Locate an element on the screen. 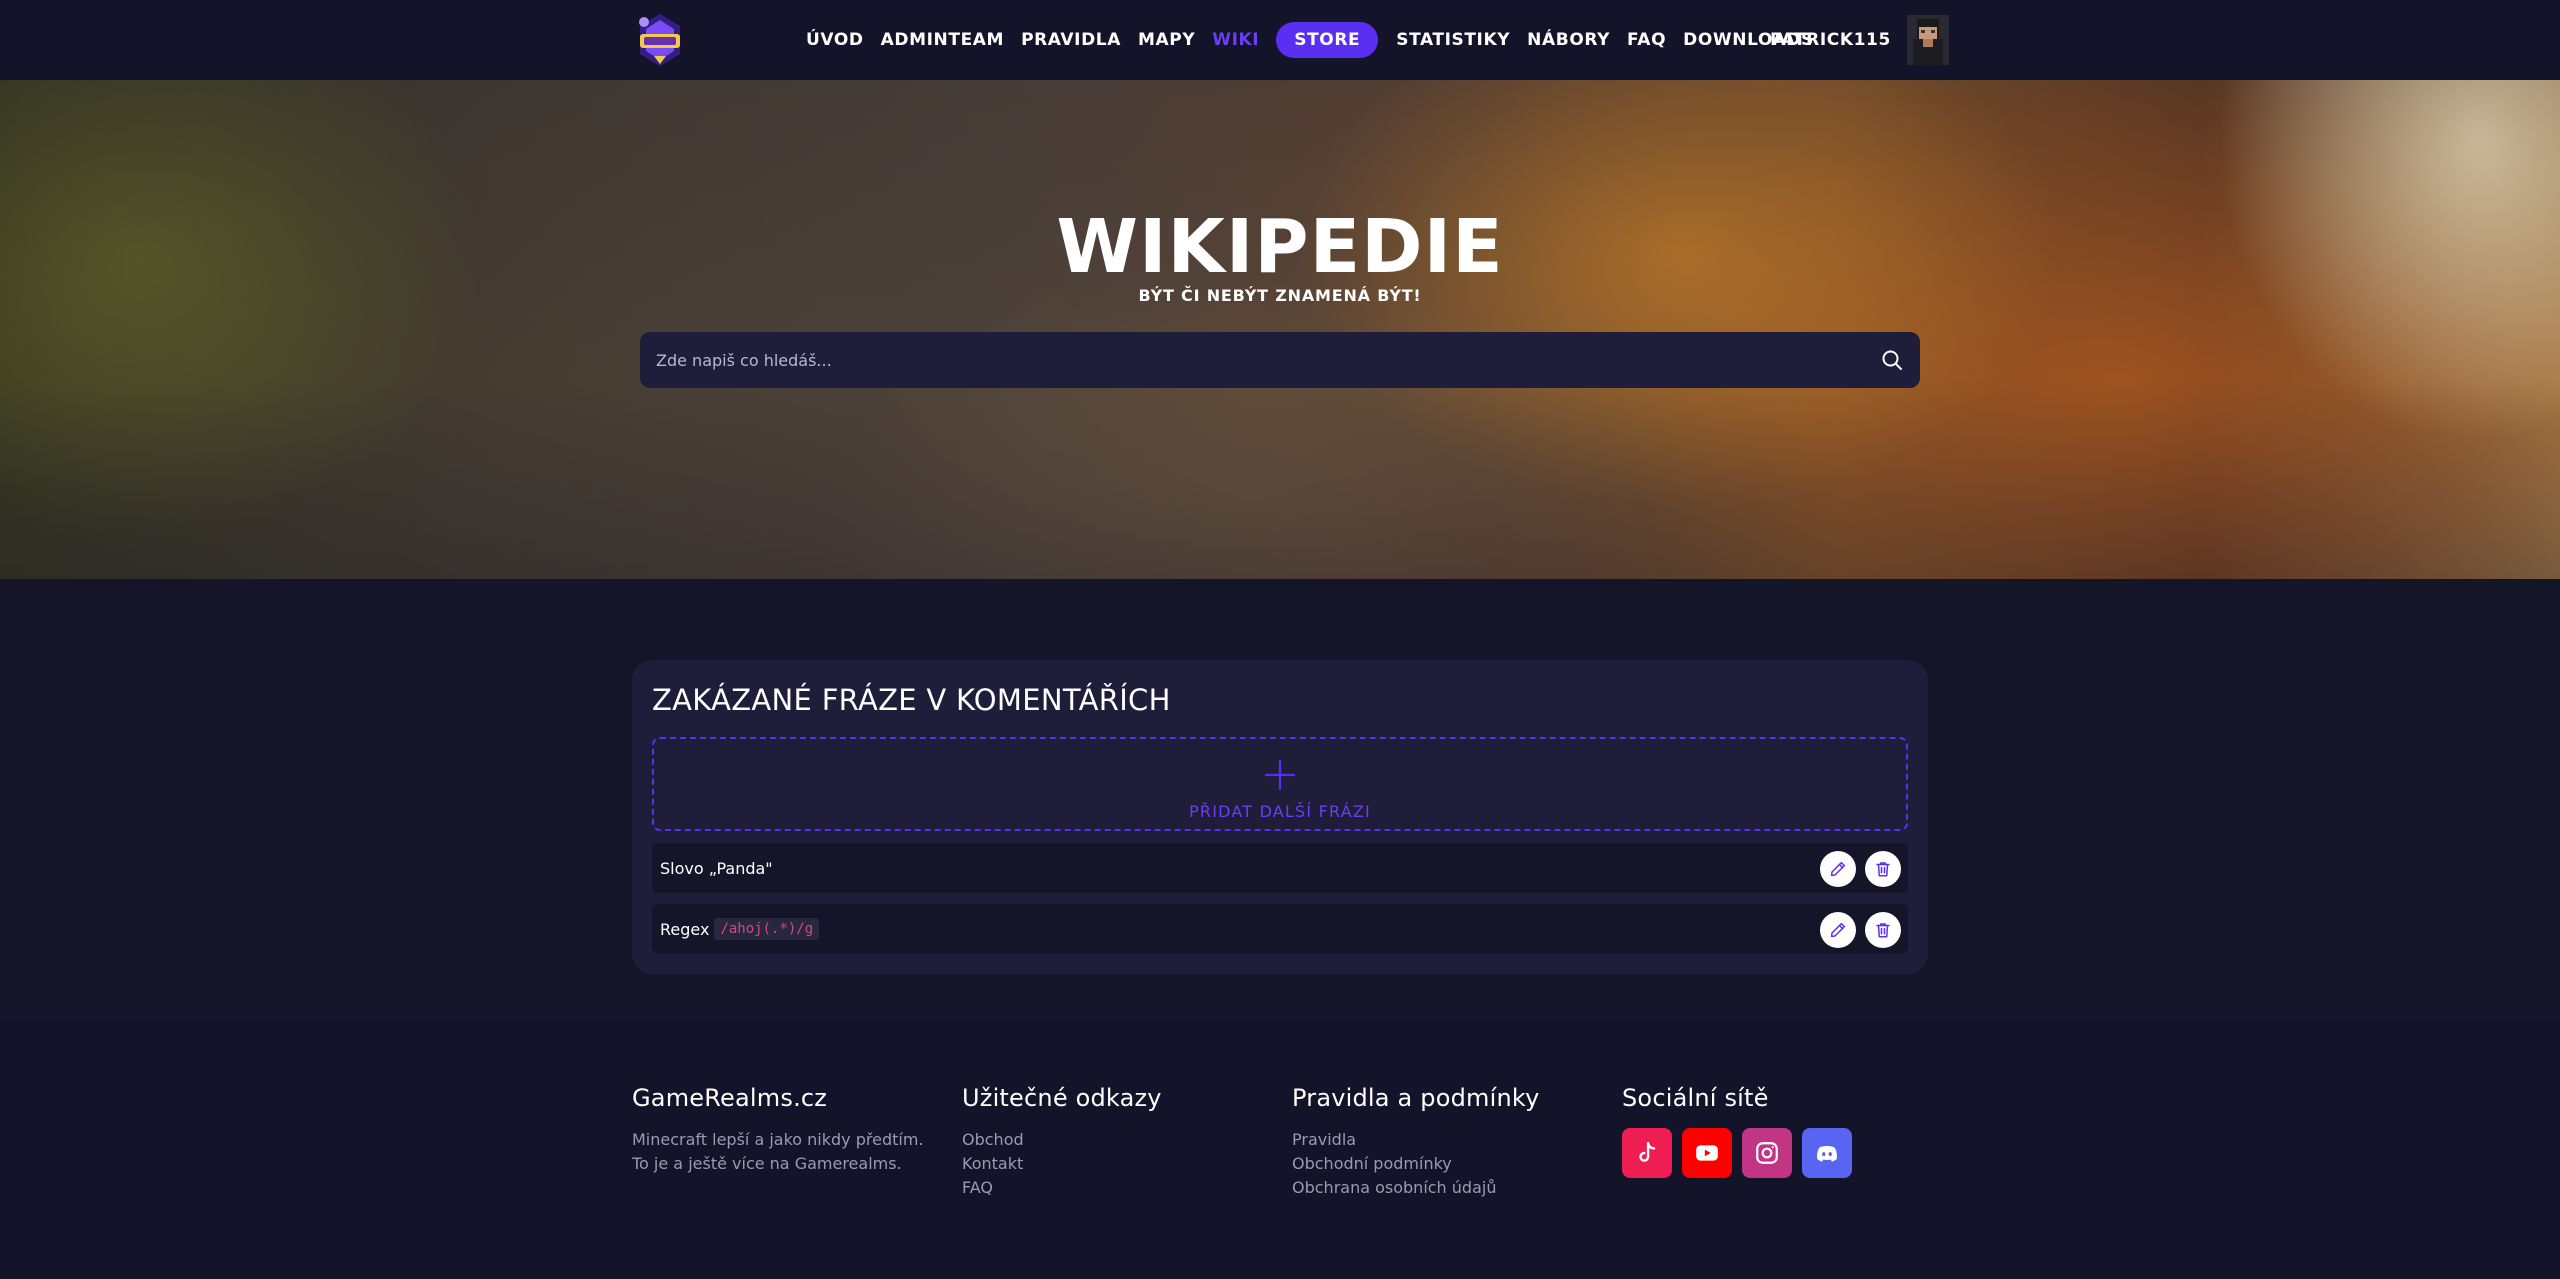 The width and height of the screenshot is (2560, 1279). page-title: WIKIPEDIE is located at coordinates (1280, 247).